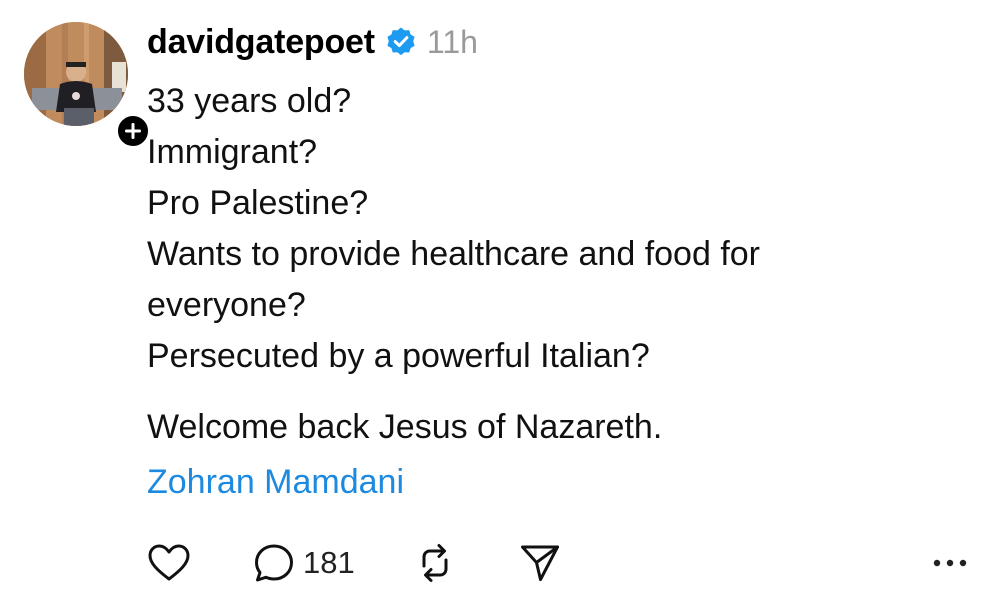  I want to click on action-bar: 181, so click(354, 563).